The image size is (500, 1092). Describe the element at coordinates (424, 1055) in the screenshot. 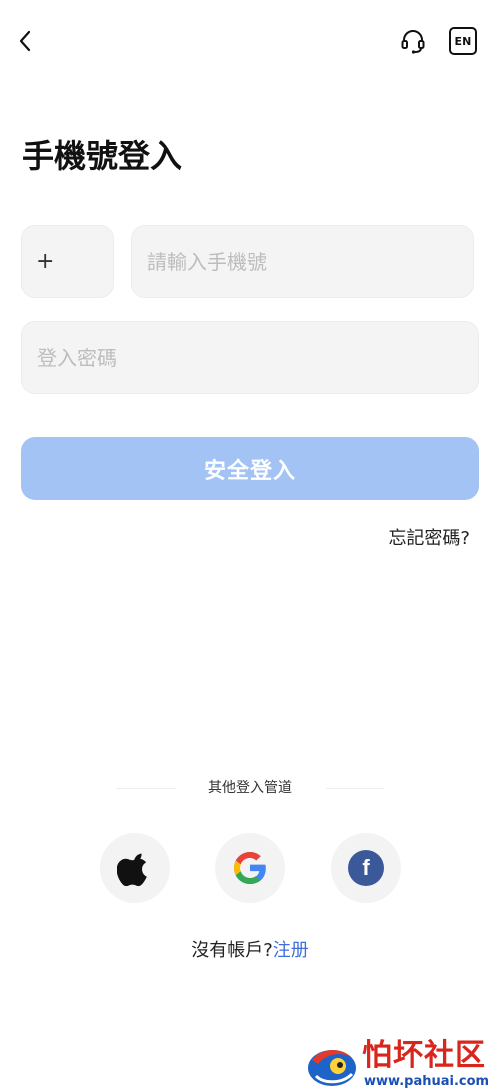

I see `watermark-text: 怕坏社区` at that location.